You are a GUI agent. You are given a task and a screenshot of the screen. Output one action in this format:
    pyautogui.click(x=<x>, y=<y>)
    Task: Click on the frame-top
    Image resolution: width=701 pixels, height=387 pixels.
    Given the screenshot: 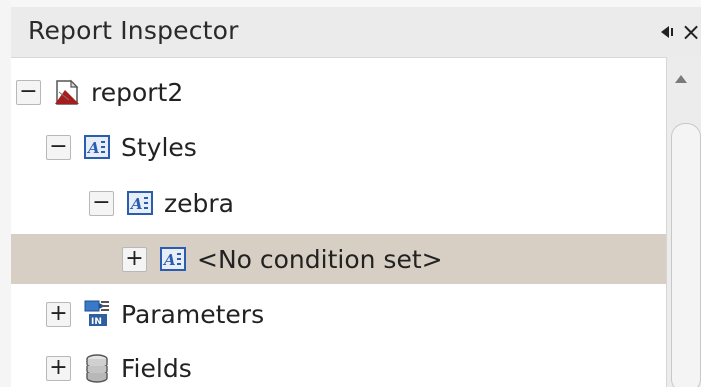 What is the action you would take?
    pyautogui.click(x=350, y=3)
    